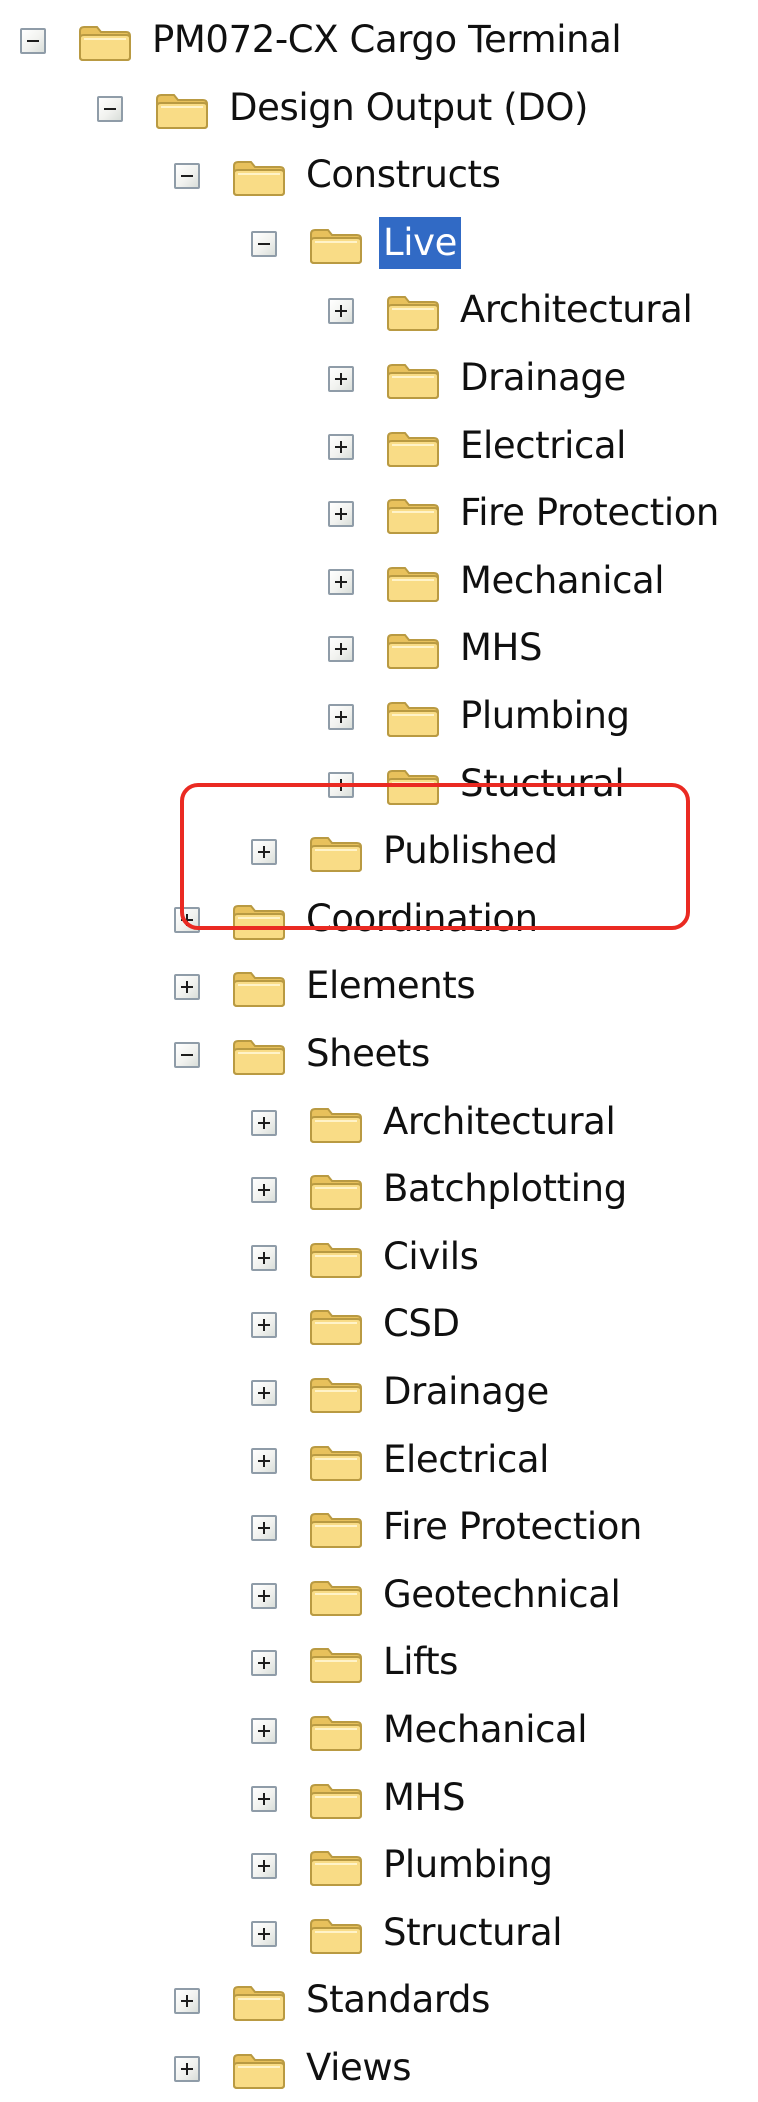 The image size is (758, 2102). I want to click on tree-node-label: Constructs, so click(403, 175).